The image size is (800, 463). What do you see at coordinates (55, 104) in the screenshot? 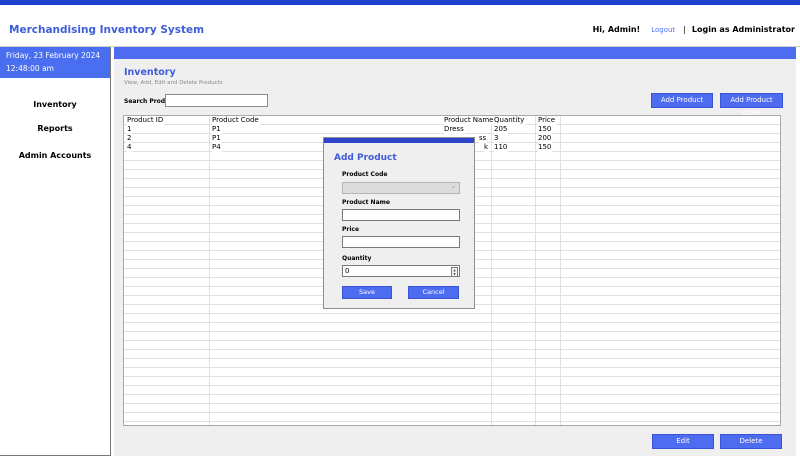
I see `sidebar-item-inventory: Inventory` at bounding box center [55, 104].